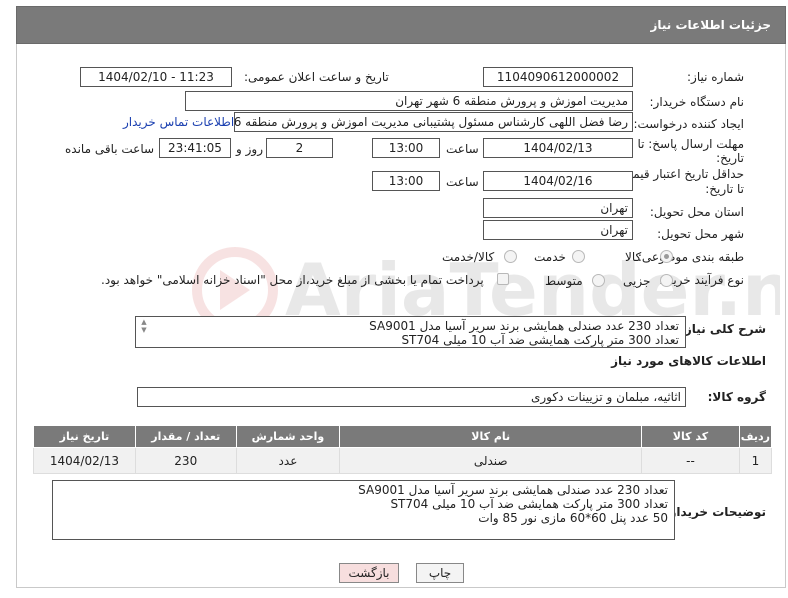 The width and height of the screenshot is (788, 598). I want to click on category-option-goods-service: کالا/خدمت, so click(468, 257).